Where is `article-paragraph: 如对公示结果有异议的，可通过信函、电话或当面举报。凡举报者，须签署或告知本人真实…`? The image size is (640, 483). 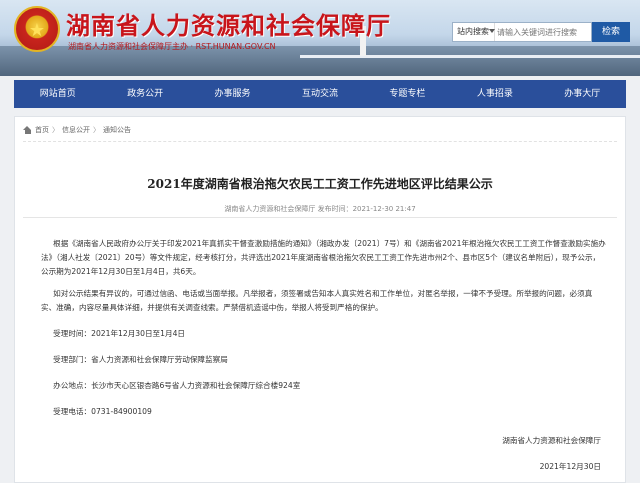 article-paragraph: 如对公示结果有异议的，可通过信函、电话或当面举报。凡举报者，须签署或告知本人真实… is located at coordinates (317, 300).